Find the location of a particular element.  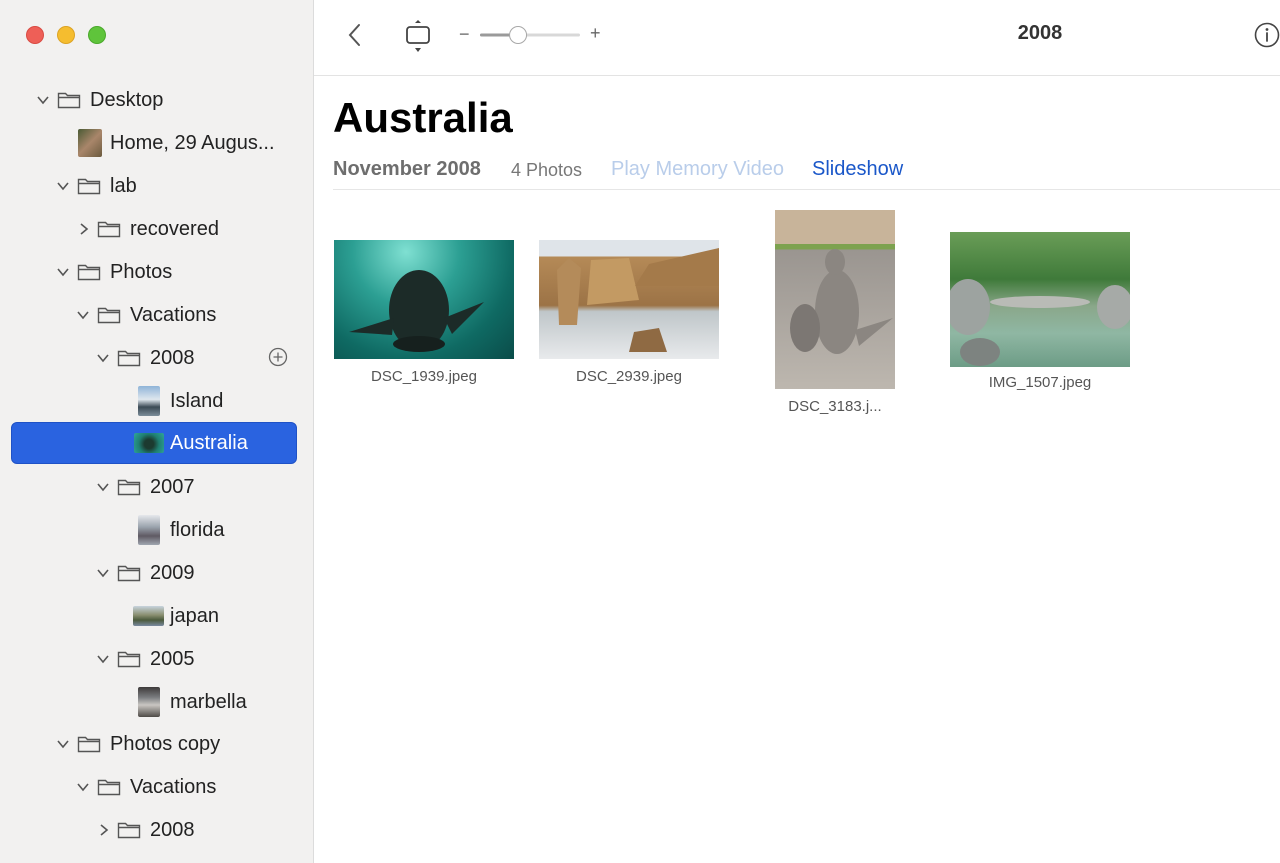

chevron-left-icon is located at coordinates (354, 35).